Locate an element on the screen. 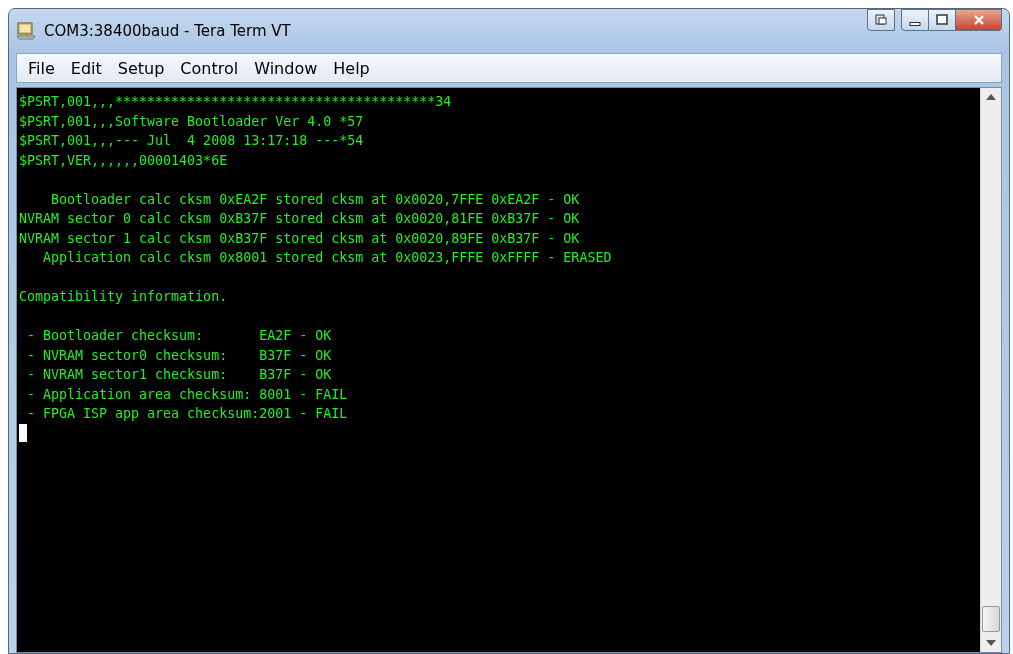 The image size is (1013, 654). maximize-icon is located at coordinates (942, 20).